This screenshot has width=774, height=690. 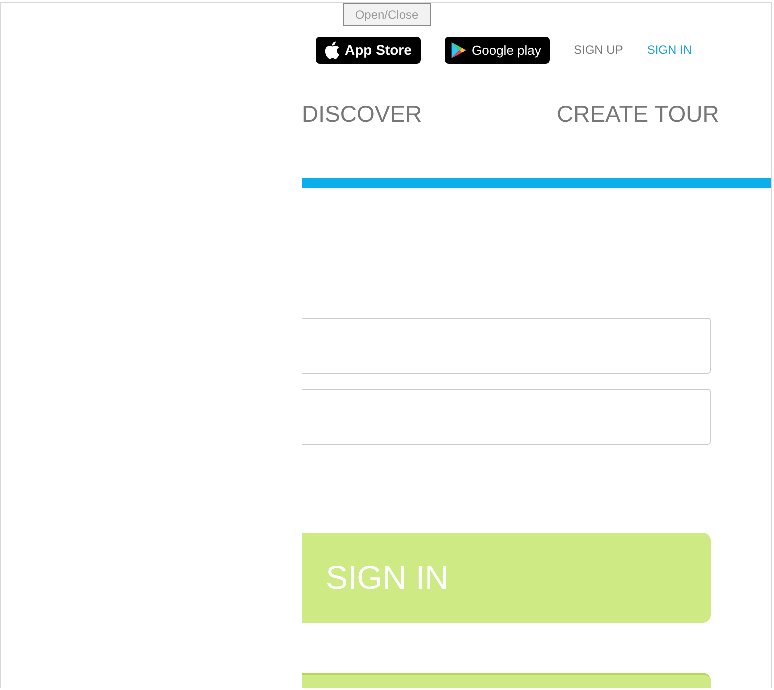 I want to click on apple-icon, so click(x=332, y=50).